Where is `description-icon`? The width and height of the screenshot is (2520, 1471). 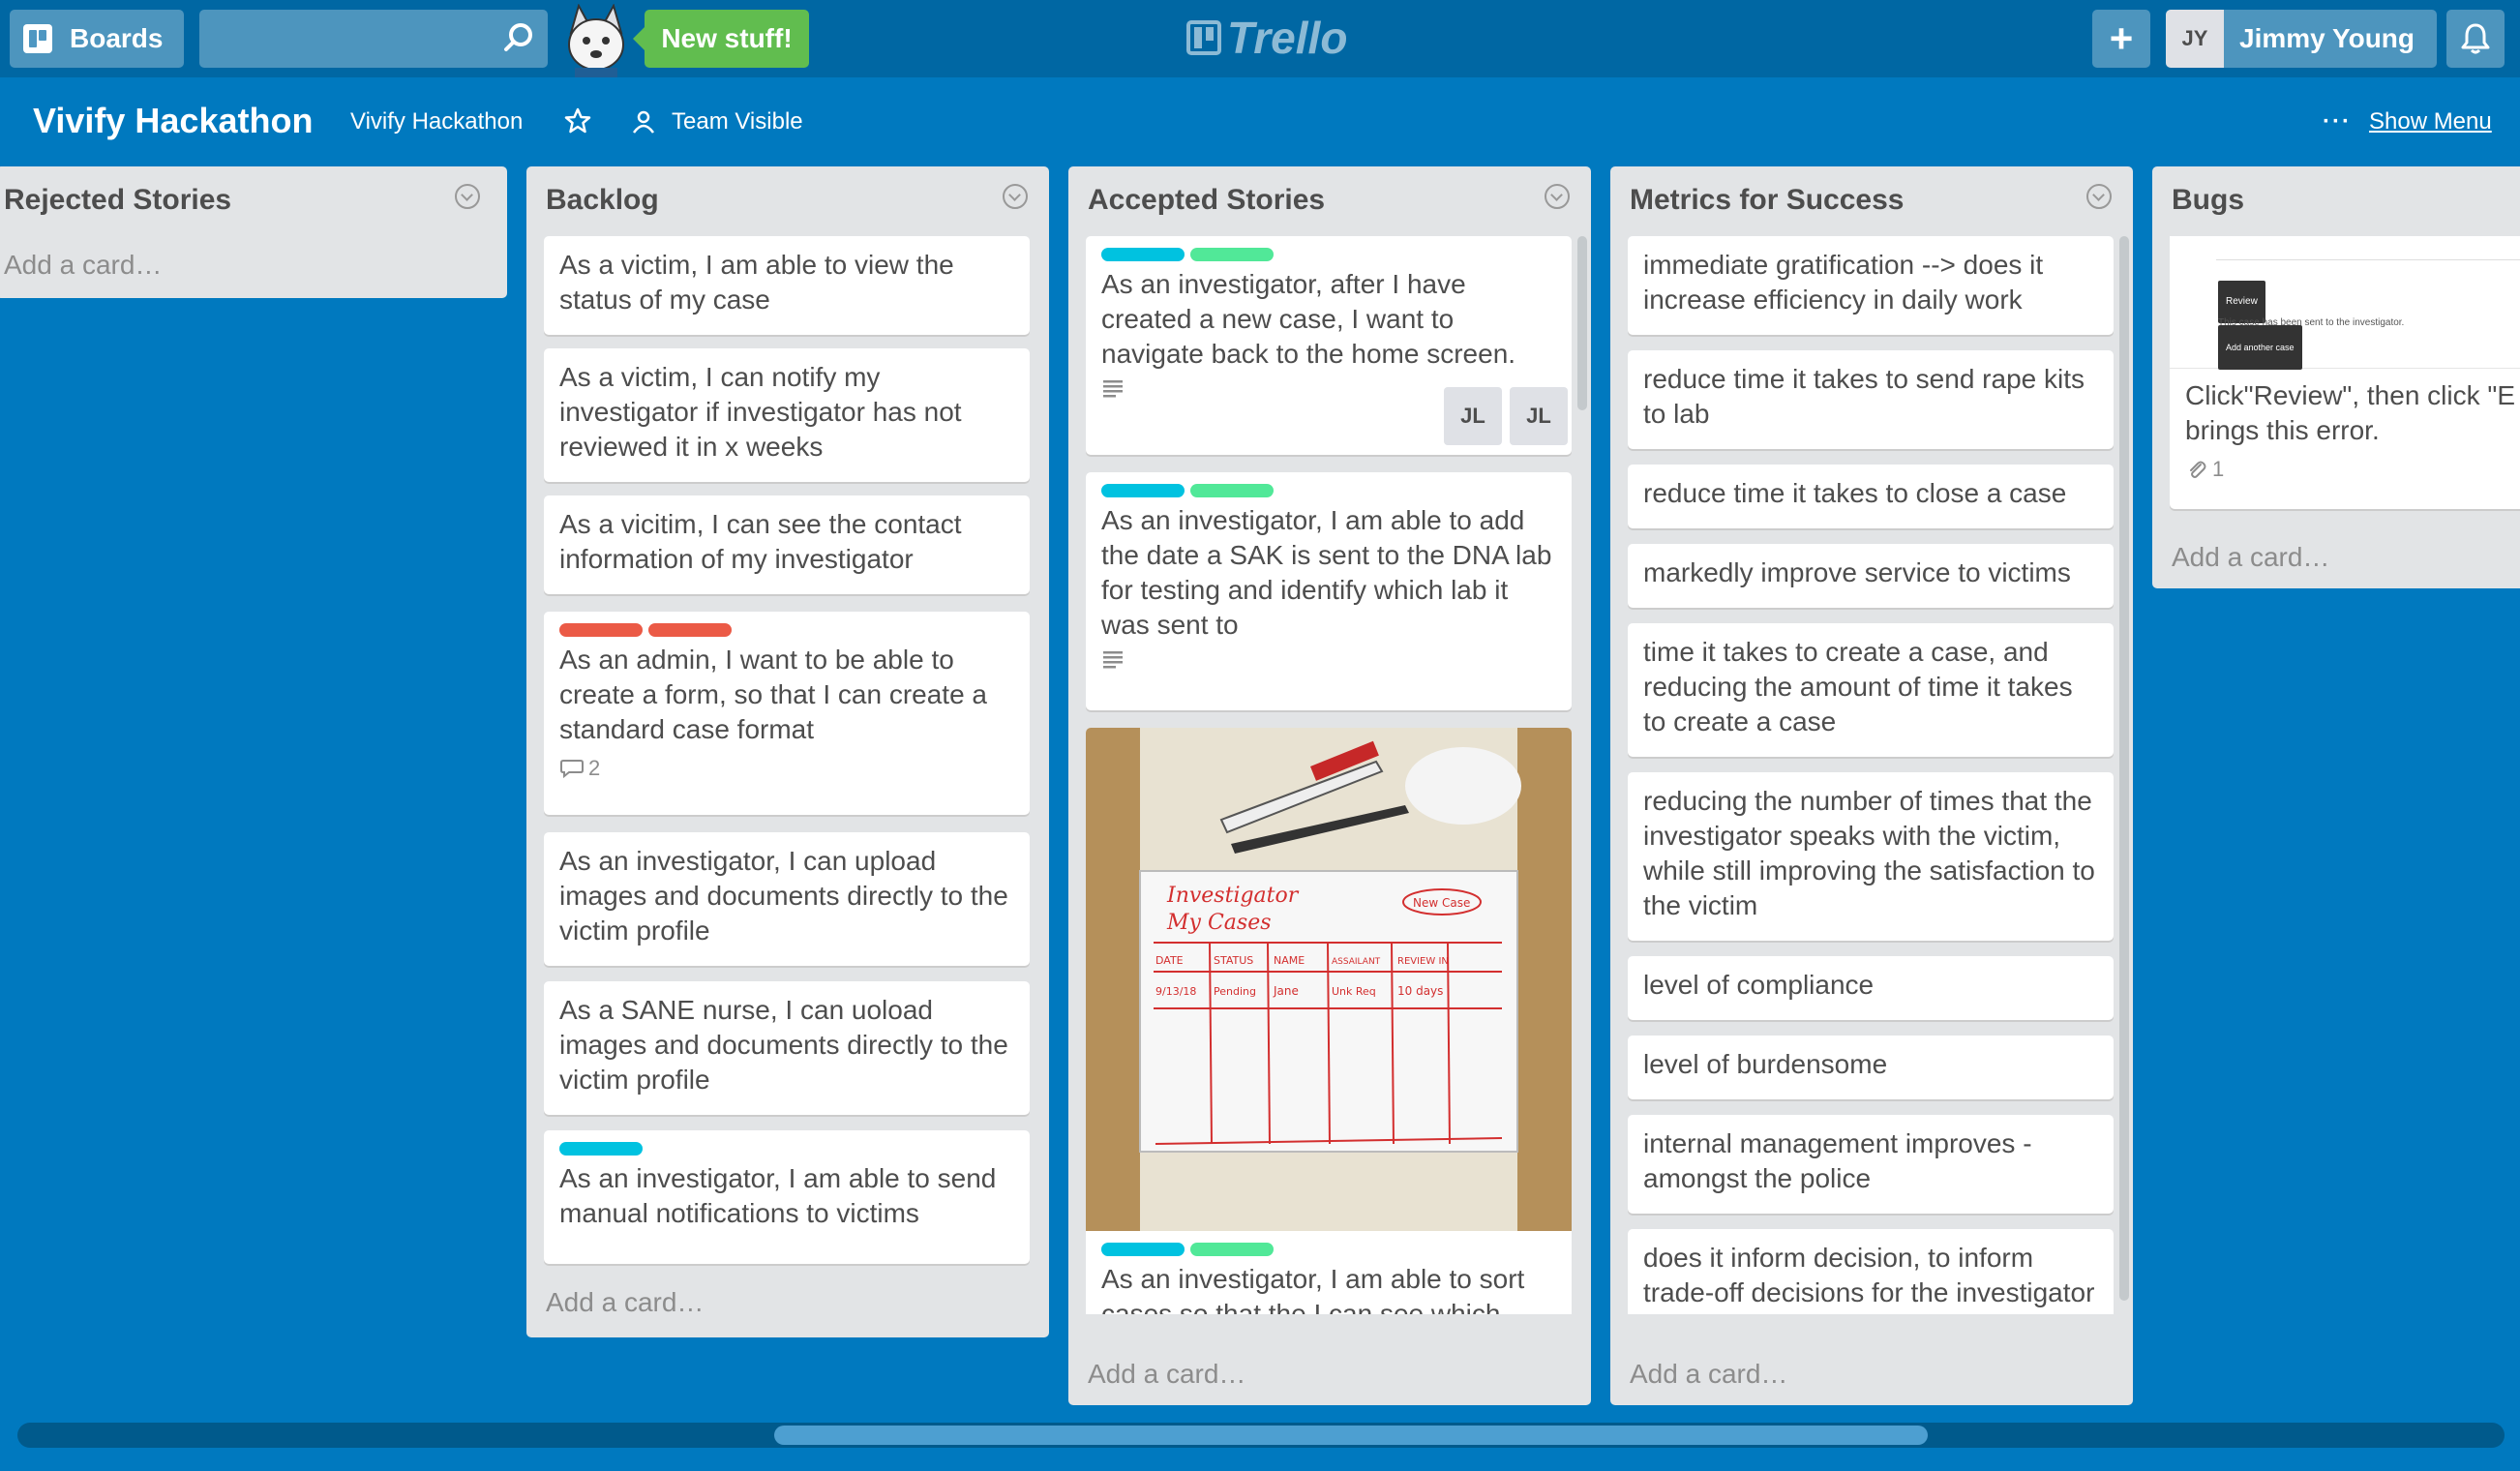 description-icon is located at coordinates (1113, 389).